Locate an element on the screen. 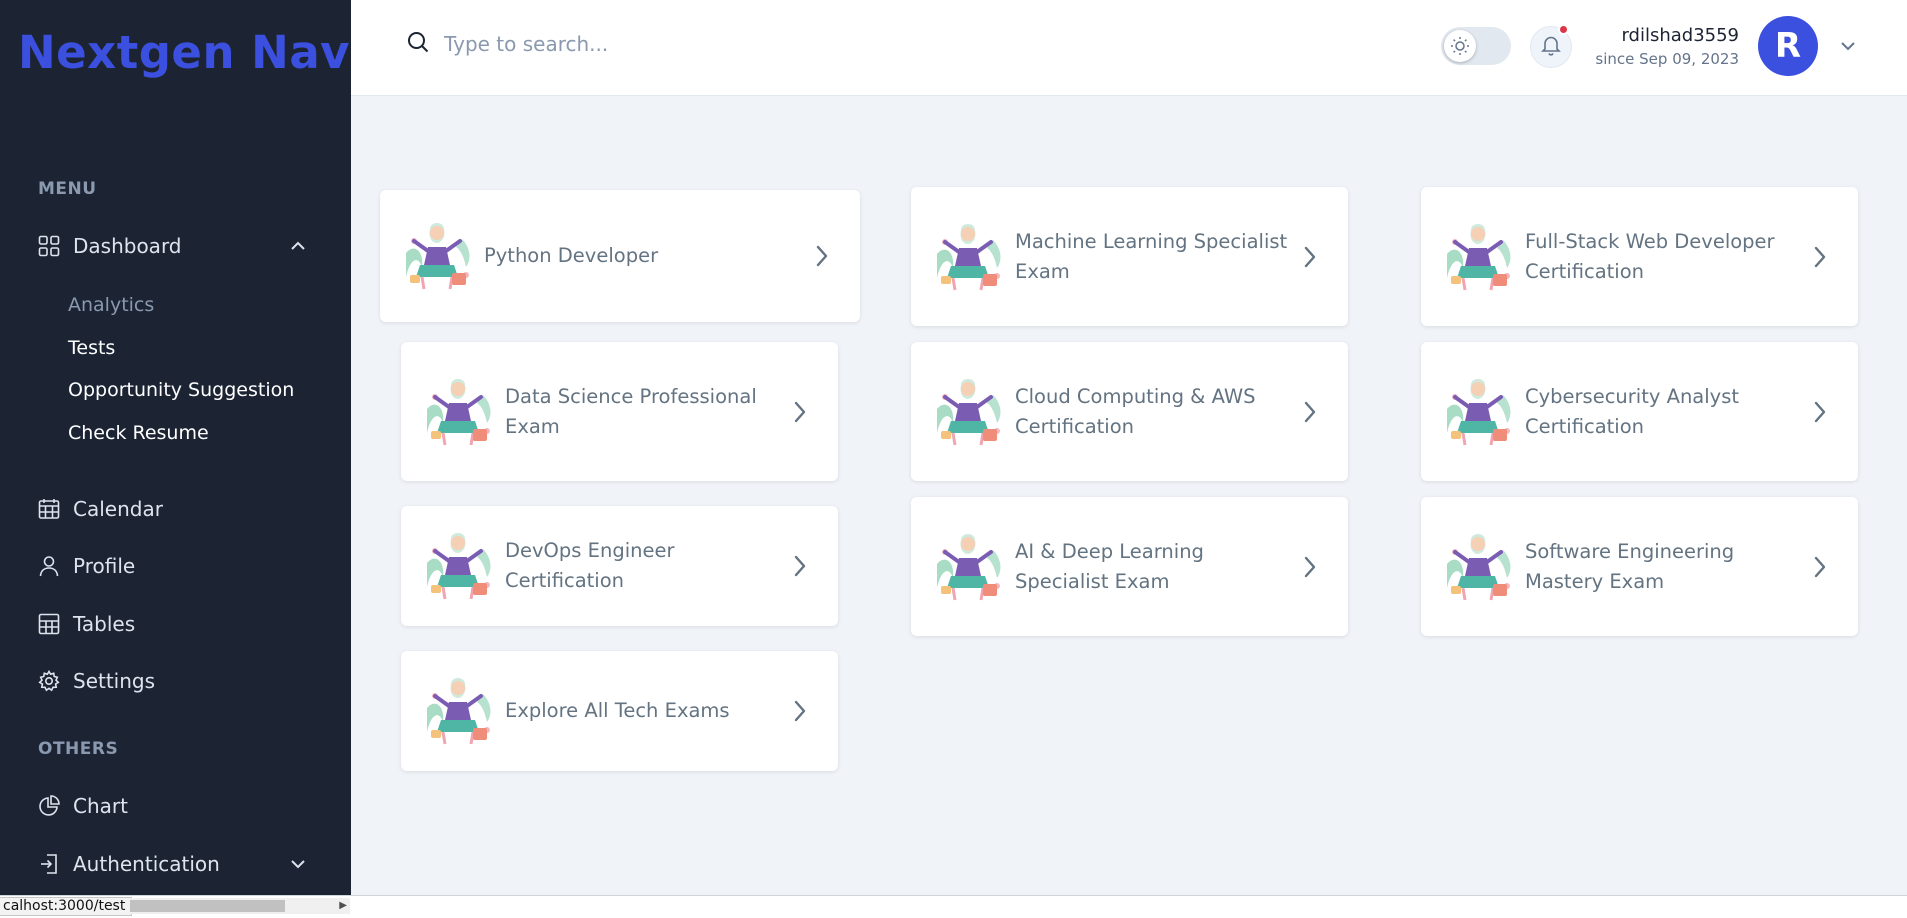  user-icon is located at coordinates (49, 566).